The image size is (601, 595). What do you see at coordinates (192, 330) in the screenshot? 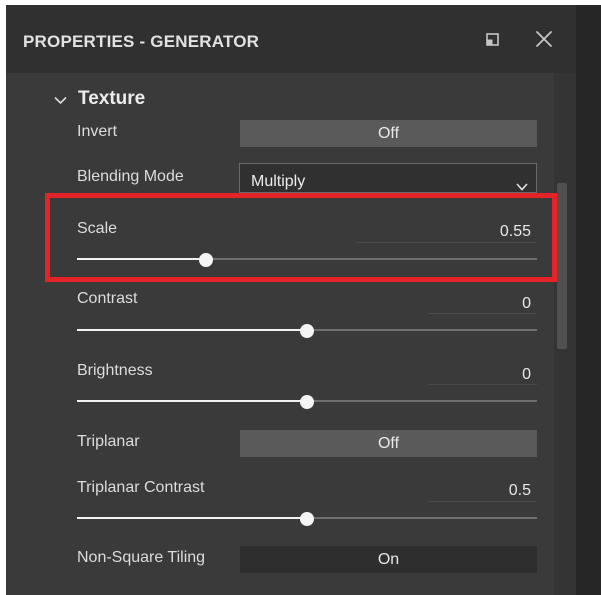
I see `contrast-slider-fill` at bounding box center [192, 330].